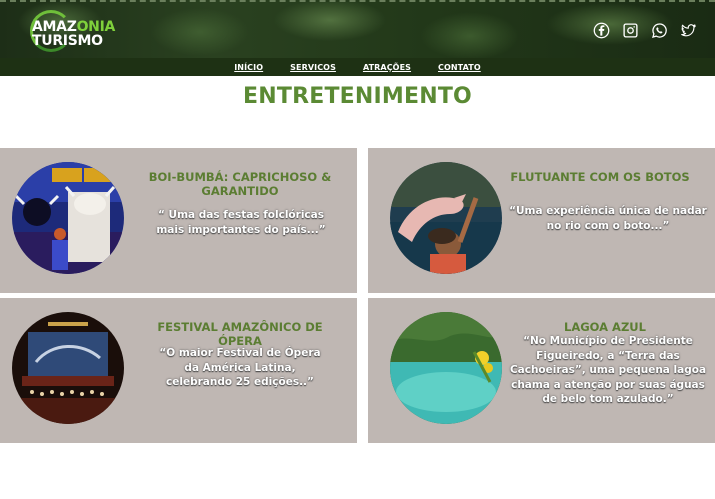  Describe the element at coordinates (67, 41) in the screenshot. I see `logo-text-line2: TURISMO` at that location.